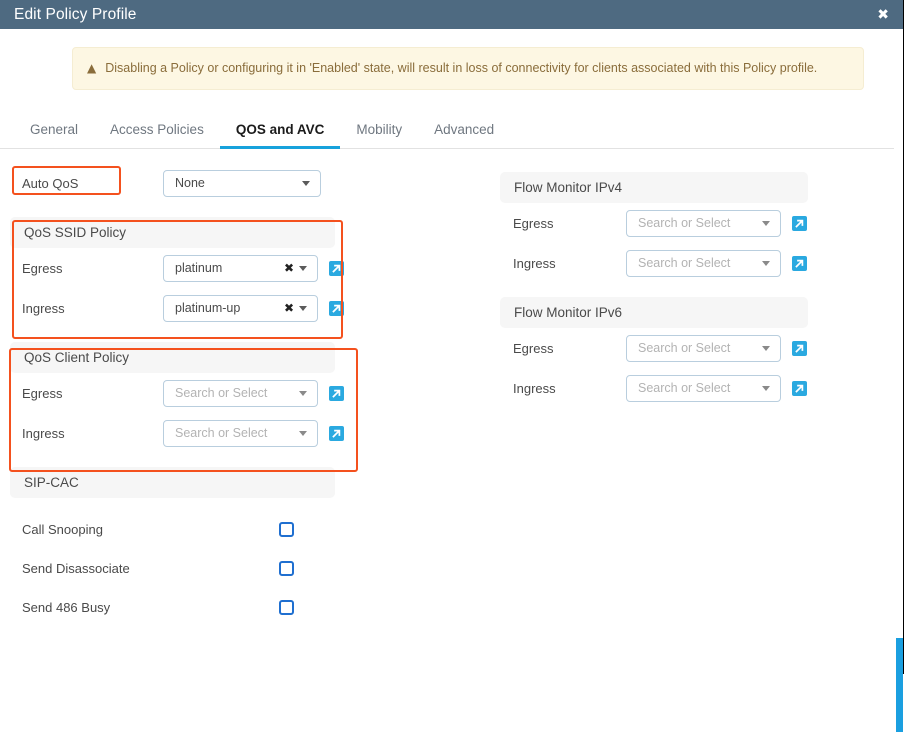 This screenshot has height=732, width=904. Describe the element at coordinates (280, 132) in the screenshot. I see `tab-qos-and-avc: QOS and AVC` at that location.